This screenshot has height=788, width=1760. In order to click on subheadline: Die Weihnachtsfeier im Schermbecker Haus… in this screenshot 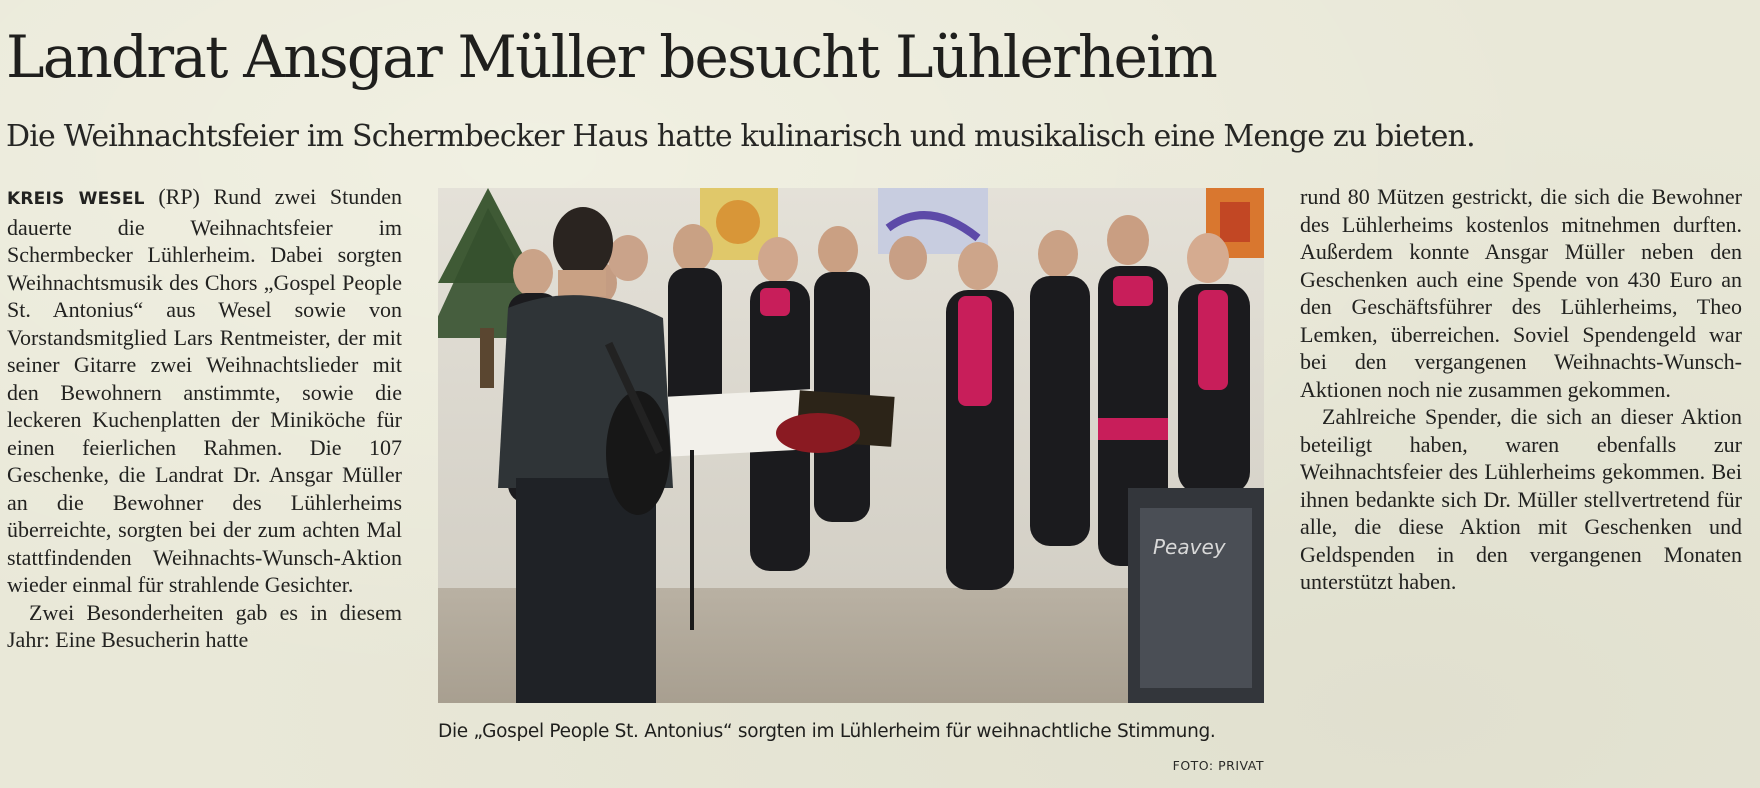, I will do `click(741, 136)`.